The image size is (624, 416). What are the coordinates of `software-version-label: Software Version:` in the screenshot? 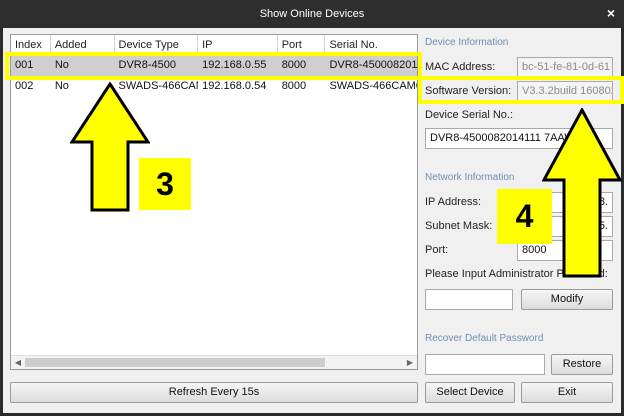 It's located at (468, 91).